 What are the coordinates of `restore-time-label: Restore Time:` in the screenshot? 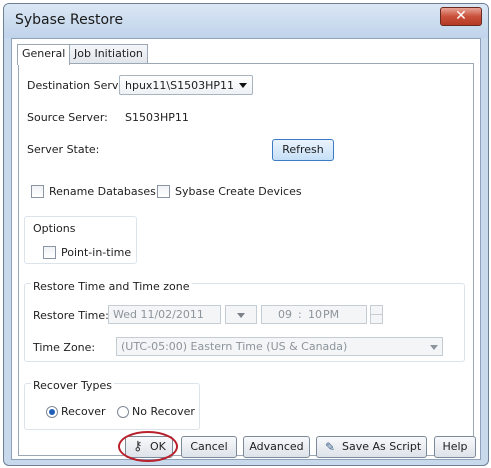 It's located at (71, 315).